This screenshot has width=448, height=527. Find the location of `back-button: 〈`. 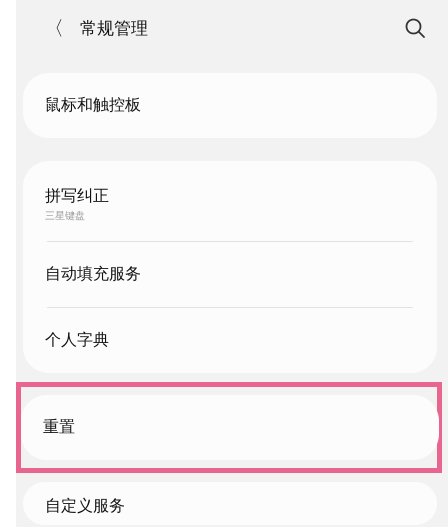

back-button: 〈 is located at coordinates (62, 28).